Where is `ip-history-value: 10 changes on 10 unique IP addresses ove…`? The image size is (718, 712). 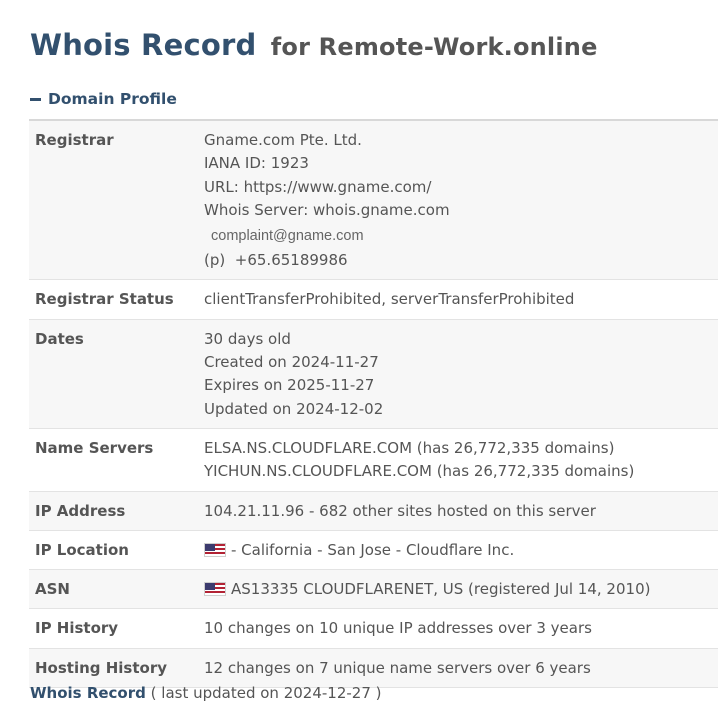
ip-history-value: 10 changes on 10 unique IP addresses ove… is located at coordinates (458, 628).